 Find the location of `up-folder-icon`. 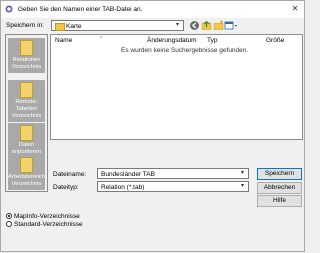

up-folder-icon is located at coordinates (206, 25).